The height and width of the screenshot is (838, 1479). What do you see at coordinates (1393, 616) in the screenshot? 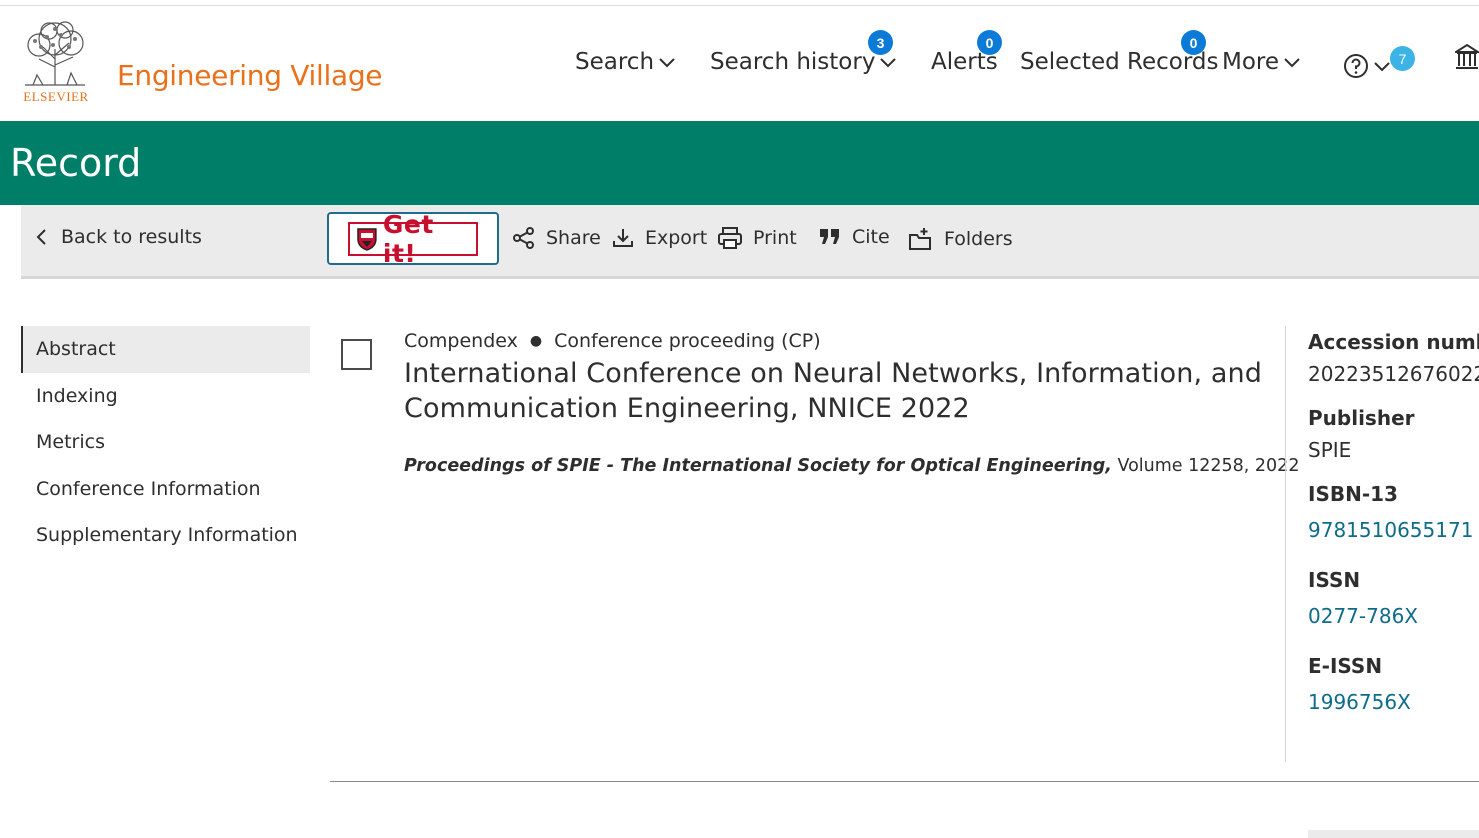
I see `issn-link: 0277-786X` at bounding box center [1393, 616].